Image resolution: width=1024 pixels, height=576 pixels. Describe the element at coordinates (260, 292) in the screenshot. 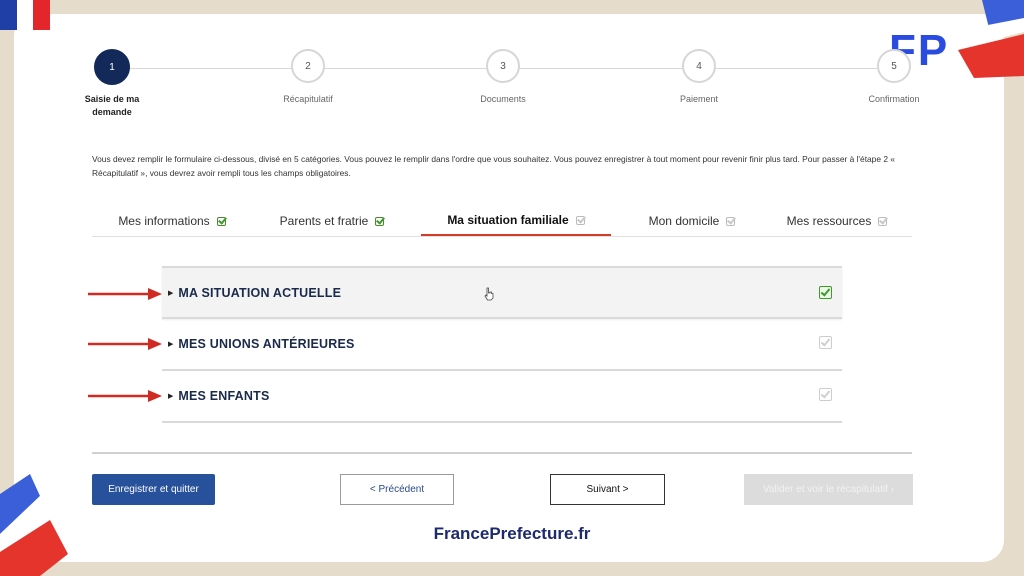

I see `section-title: MA SITUATION ACTUELLE` at that location.